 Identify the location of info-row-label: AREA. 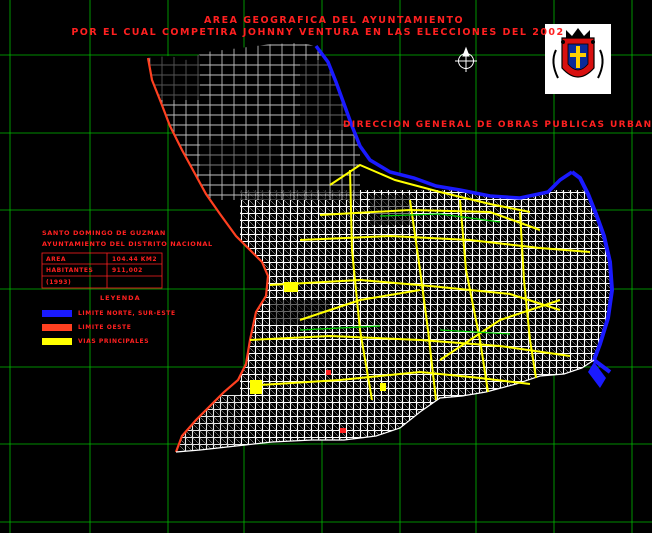
(56, 259).